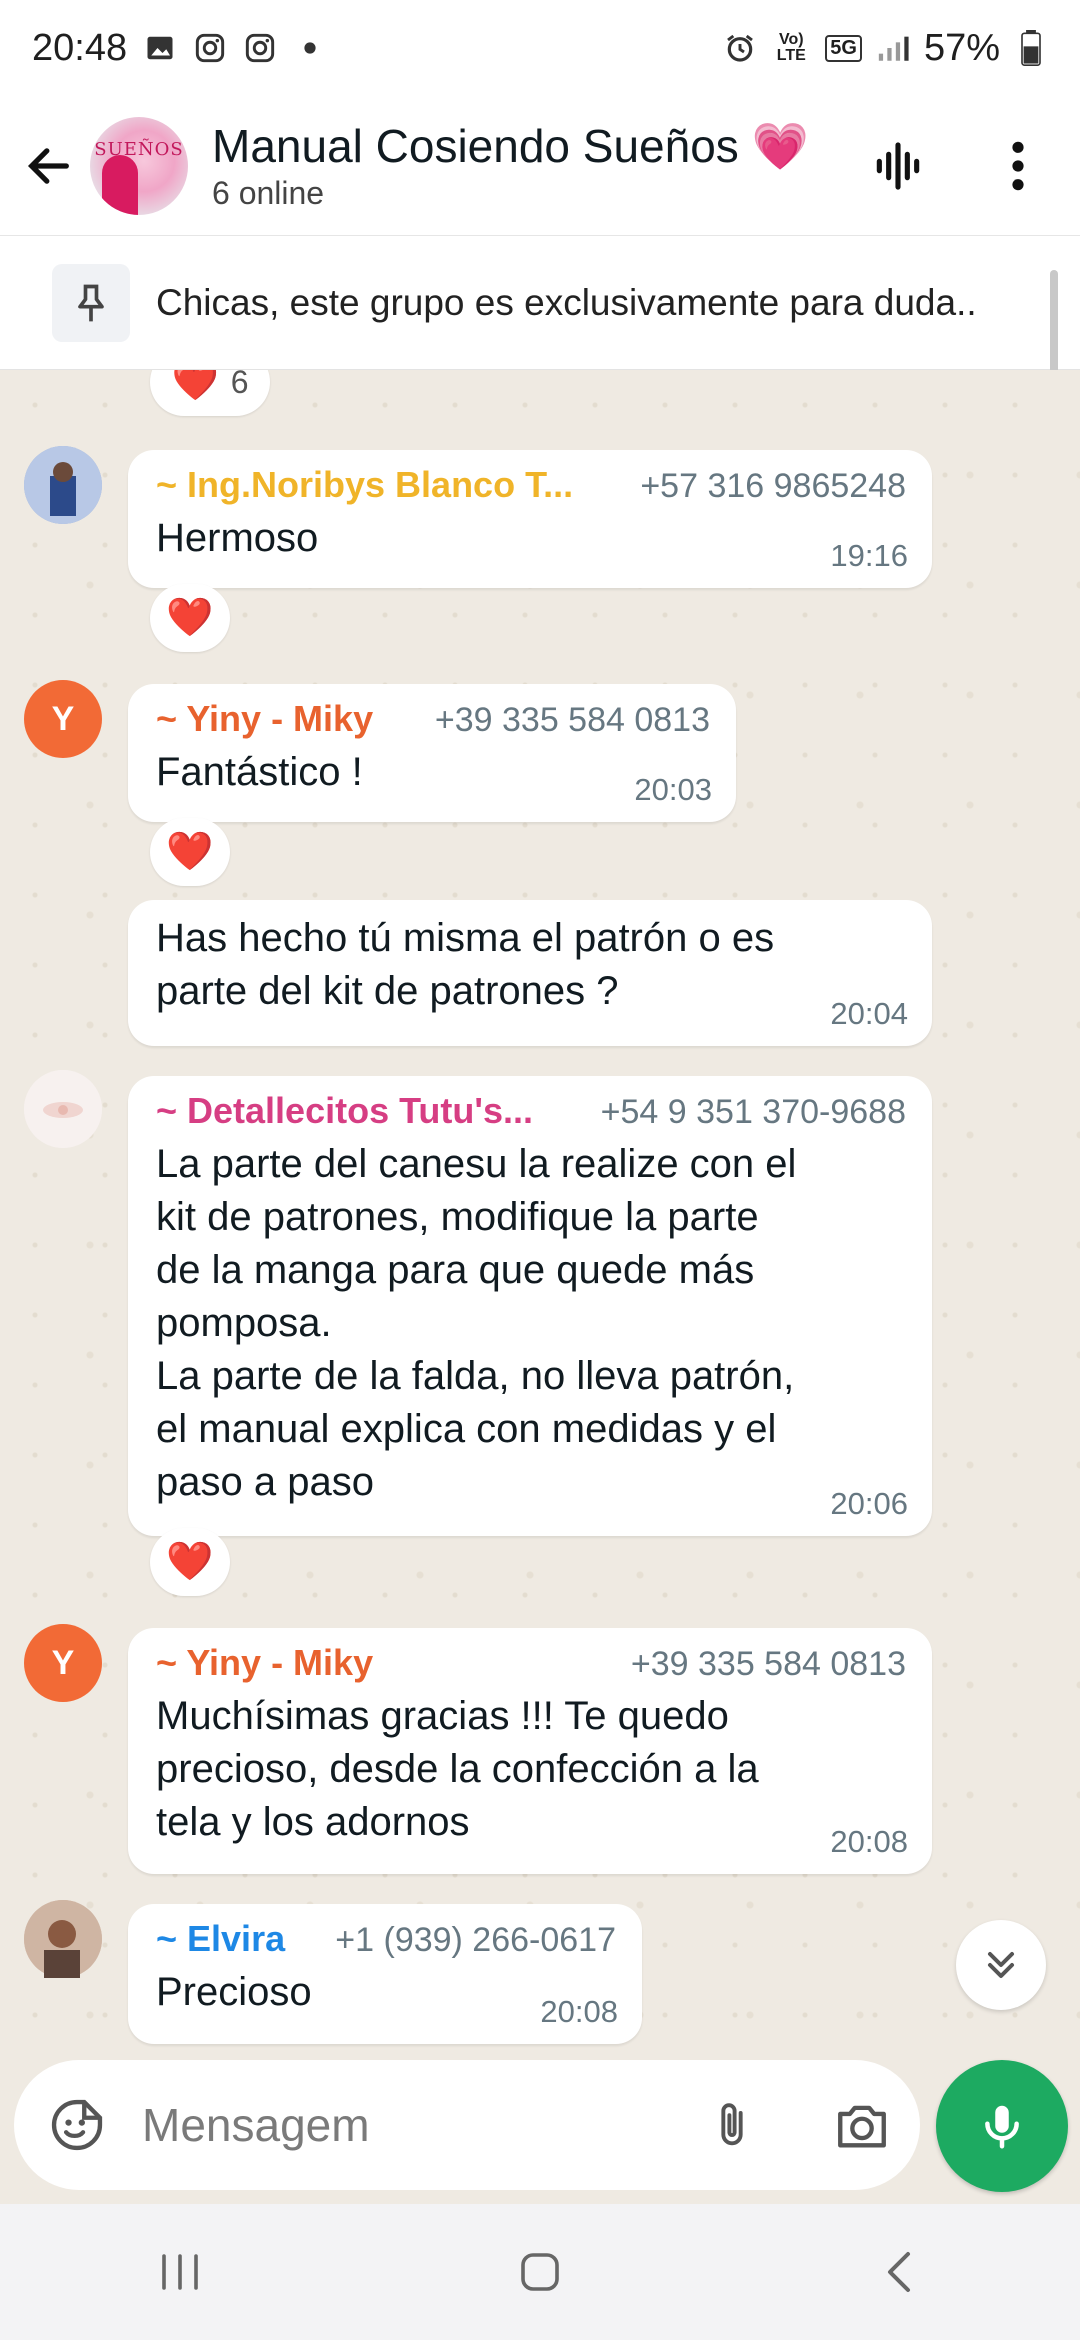 The image size is (1080, 2340). I want to click on arrow-left-icon, so click(48, 165).